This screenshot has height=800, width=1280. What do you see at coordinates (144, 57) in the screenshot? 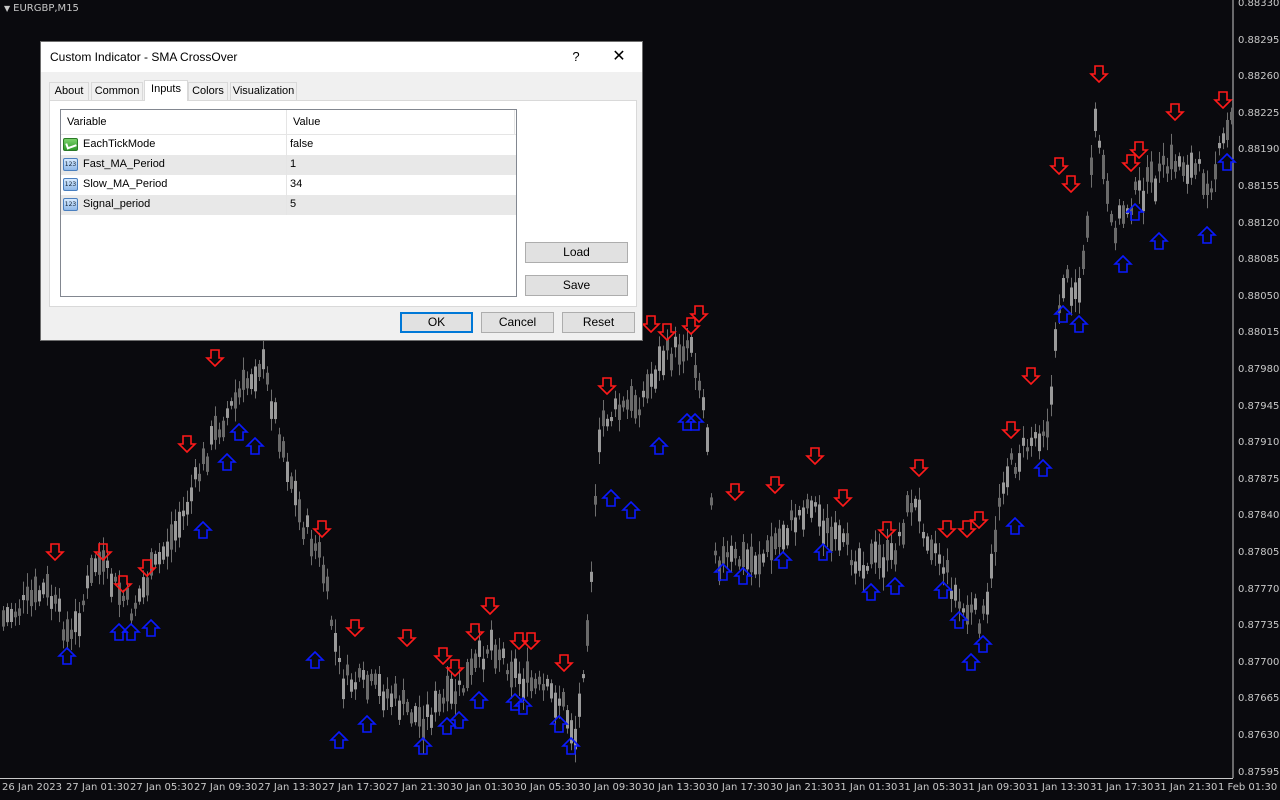
I see `dialog-title: Custom Indicator - SMA CrossOver` at bounding box center [144, 57].